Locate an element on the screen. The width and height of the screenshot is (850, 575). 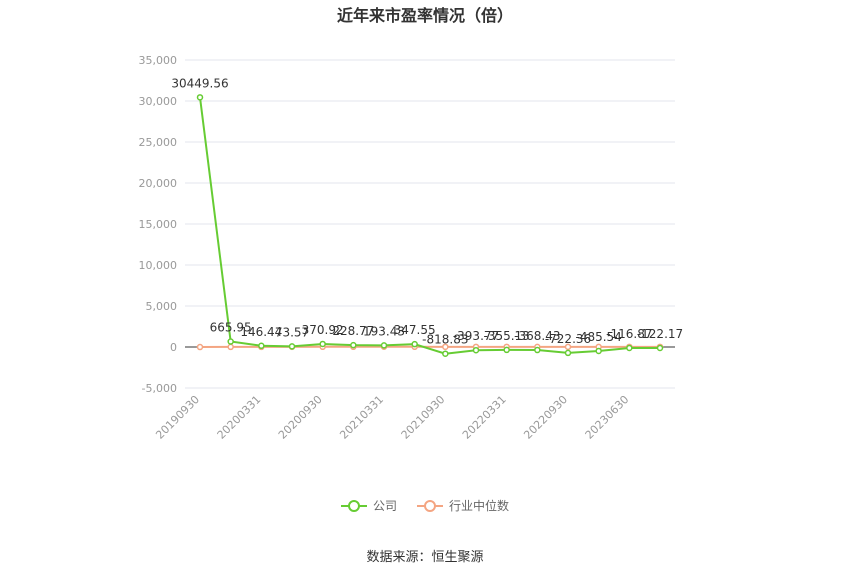
y-tick-label: -5,000 is located at coordinates (159, 388).